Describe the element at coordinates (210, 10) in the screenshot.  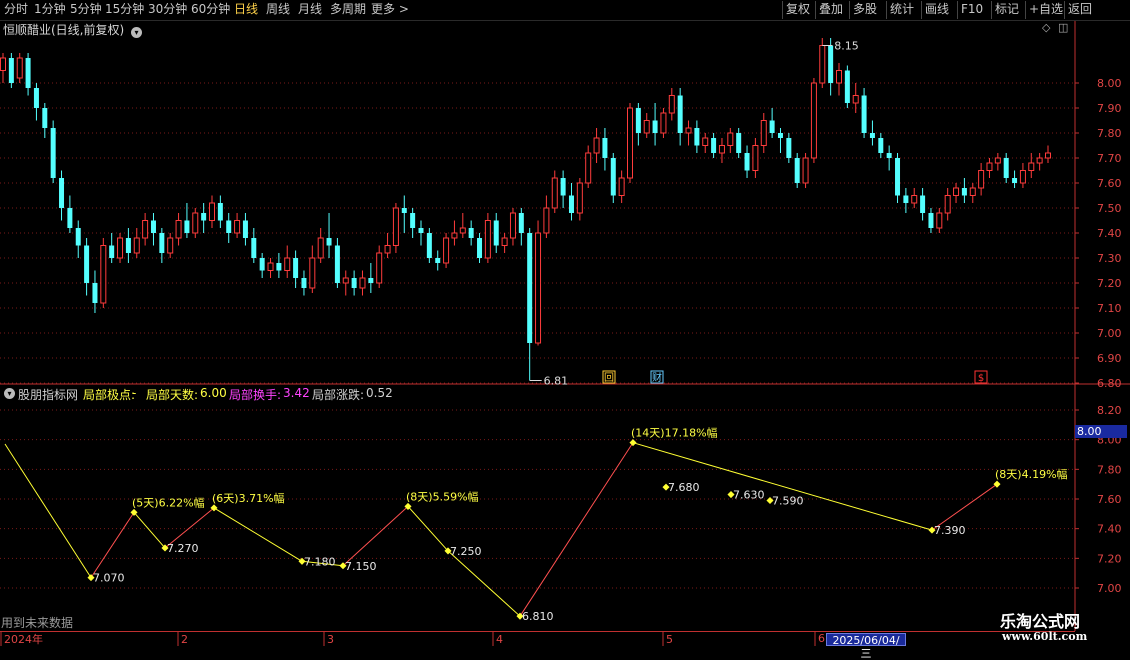
I see `toolbar-period-5: 60分钟` at that location.